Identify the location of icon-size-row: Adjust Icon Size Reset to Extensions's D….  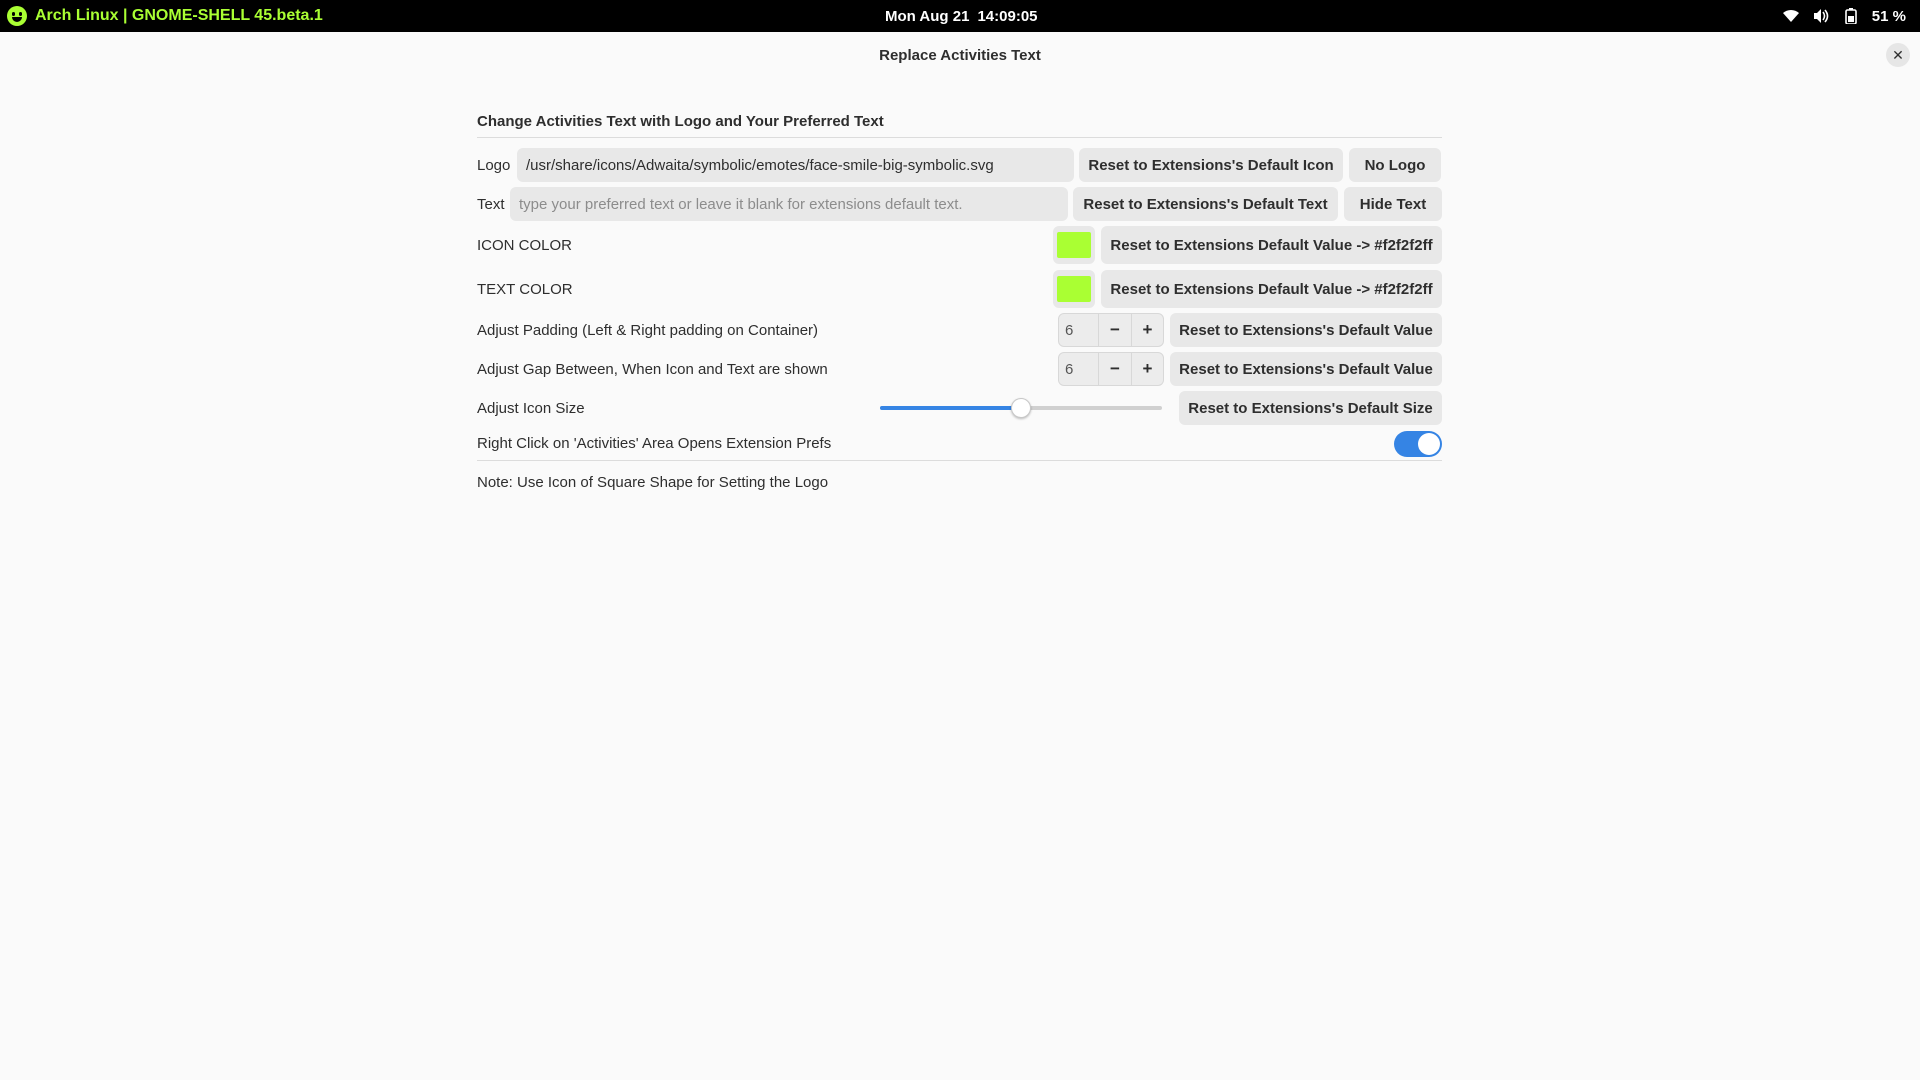
(959, 408).